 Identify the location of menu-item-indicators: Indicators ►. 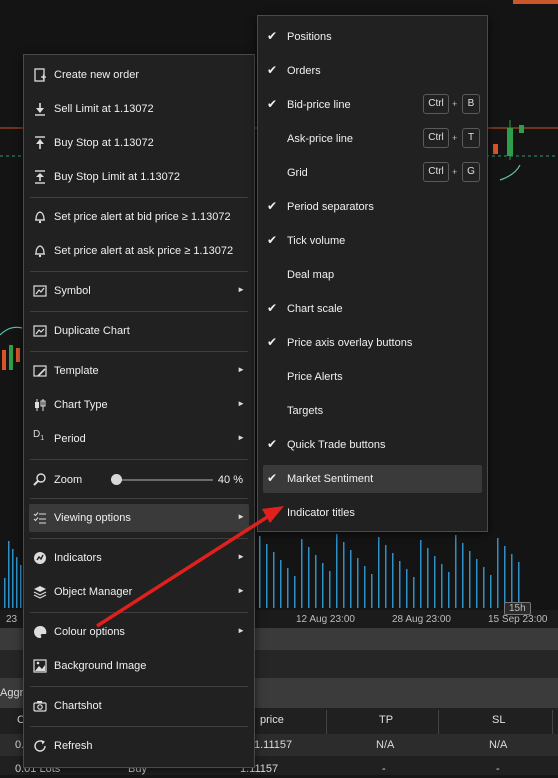
(139, 558).